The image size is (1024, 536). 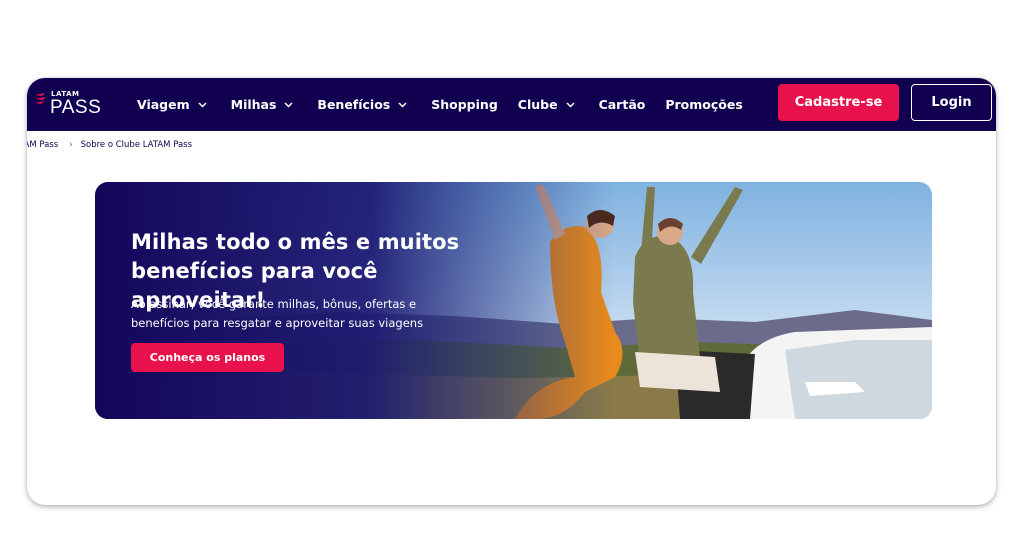 What do you see at coordinates (76, 107) in the screenshot?
I see `logo-text-pass: PASS` at bounding box center [76, 107].